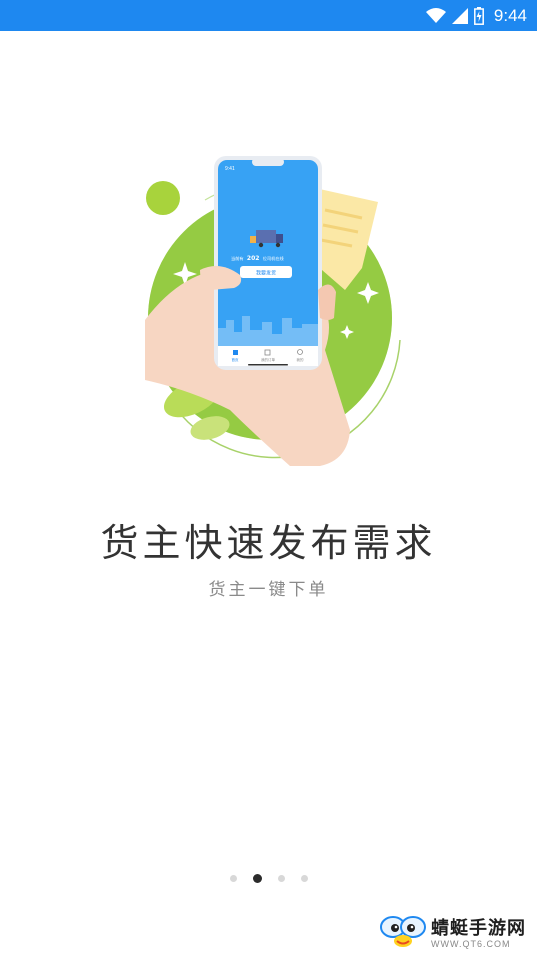 Image resolution: width=537 pixels, height=956 pixels. I want to click on svg-text: 当前有 202 位司机在线, so click(258, 258).